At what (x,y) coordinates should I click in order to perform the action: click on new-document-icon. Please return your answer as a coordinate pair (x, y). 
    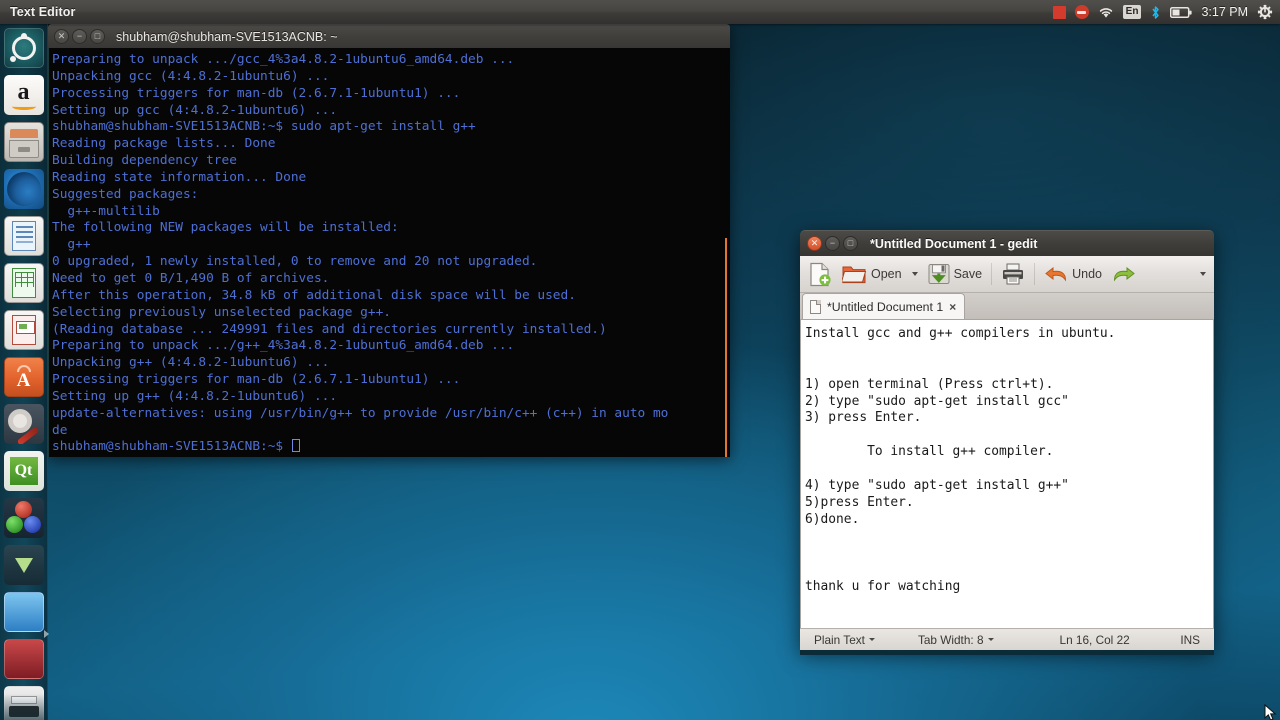
    Looking at the image, I should click on (820, 274).